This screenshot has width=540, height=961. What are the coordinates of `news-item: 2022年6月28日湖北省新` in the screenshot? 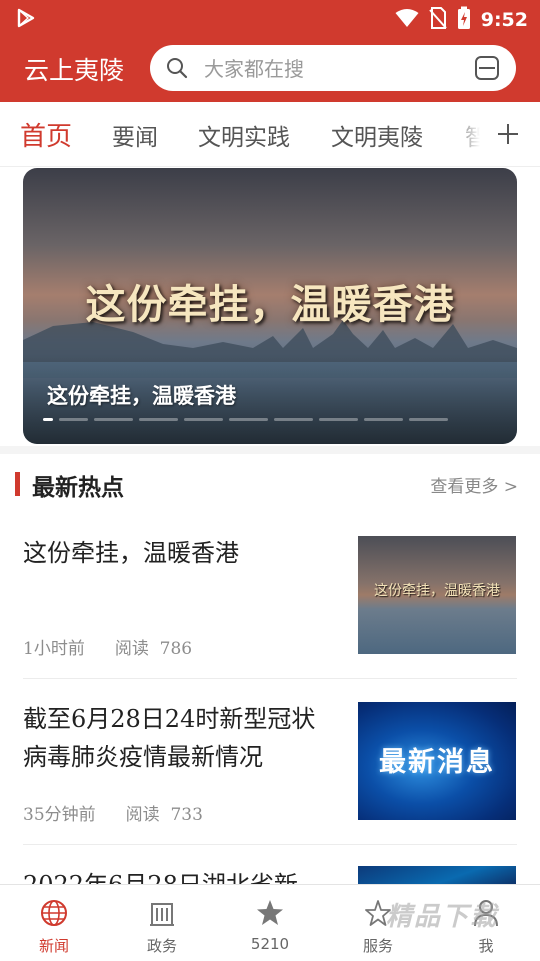 It's located at (270, 876).